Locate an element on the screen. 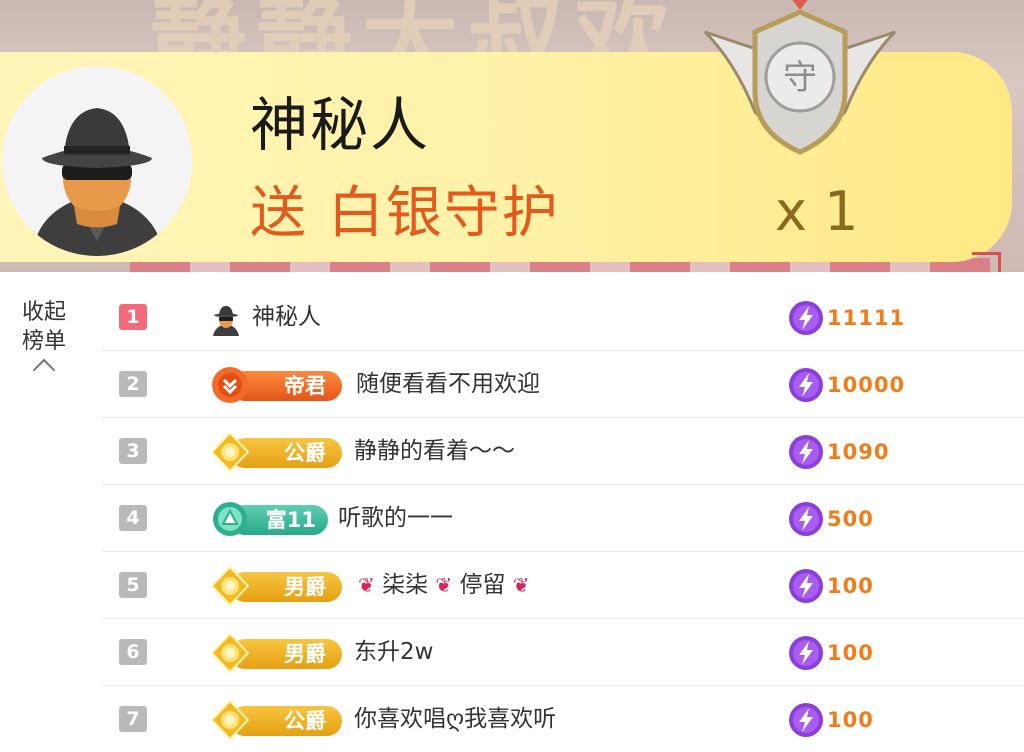 The image size is (1024, 752). user-name: 静静的看着～～ is located at coordinates (434, 451).